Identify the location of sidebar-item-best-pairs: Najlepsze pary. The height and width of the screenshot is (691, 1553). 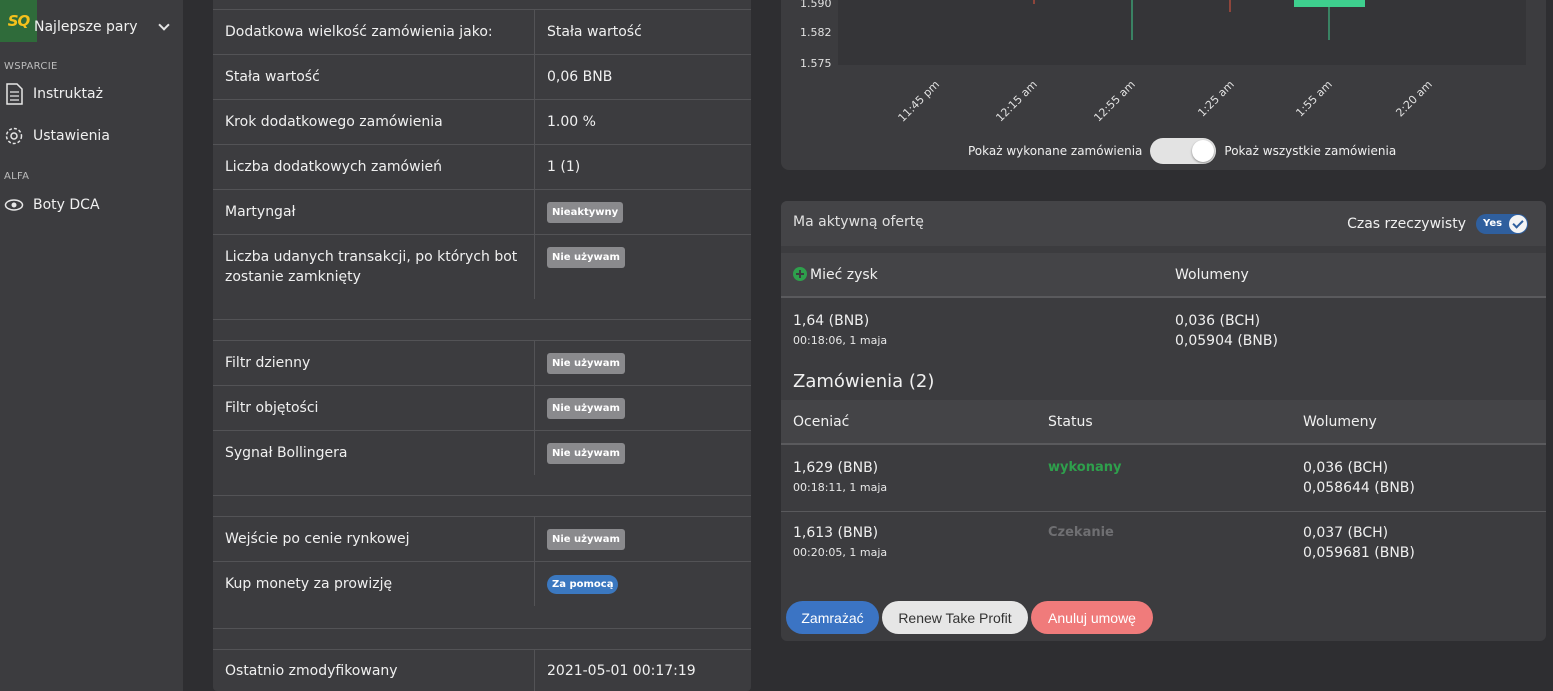
(104, 27).